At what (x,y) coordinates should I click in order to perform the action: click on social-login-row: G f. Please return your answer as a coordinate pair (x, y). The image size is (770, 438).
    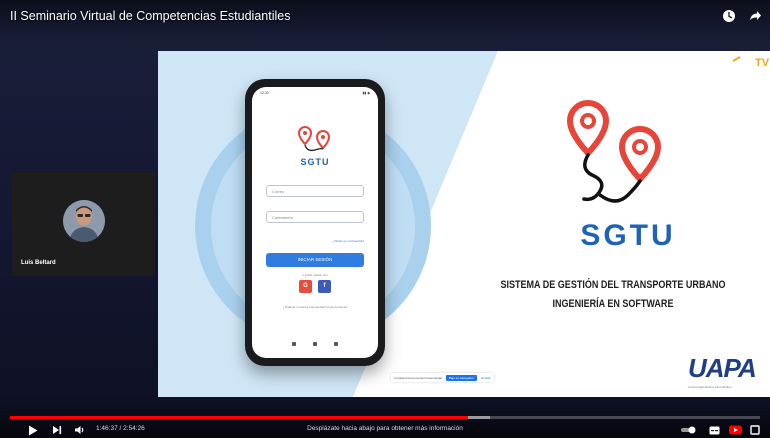
    Looking at the image, I should click on (315, 286).